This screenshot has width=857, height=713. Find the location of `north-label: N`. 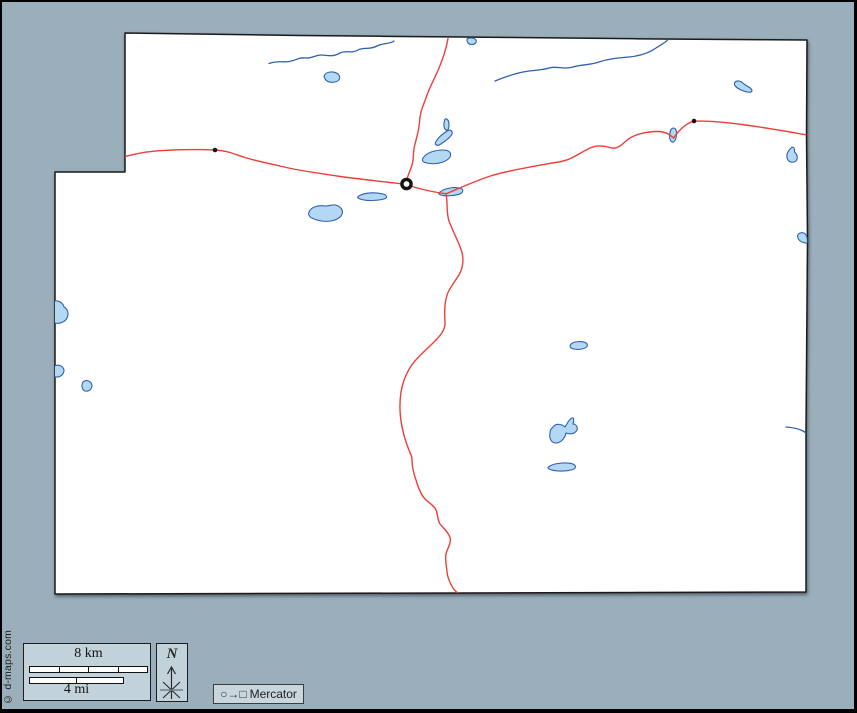

north-label: N is located at coordinates (172, 654).